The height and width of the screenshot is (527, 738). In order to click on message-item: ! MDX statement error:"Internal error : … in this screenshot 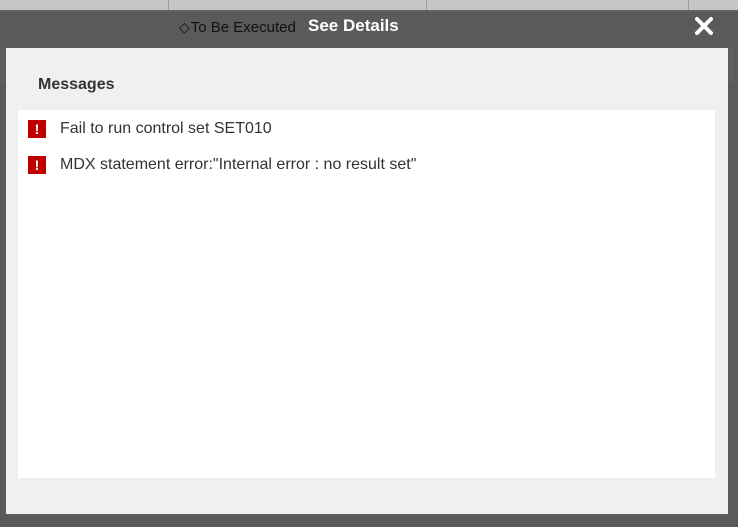, I will do `click(222, 165)`.